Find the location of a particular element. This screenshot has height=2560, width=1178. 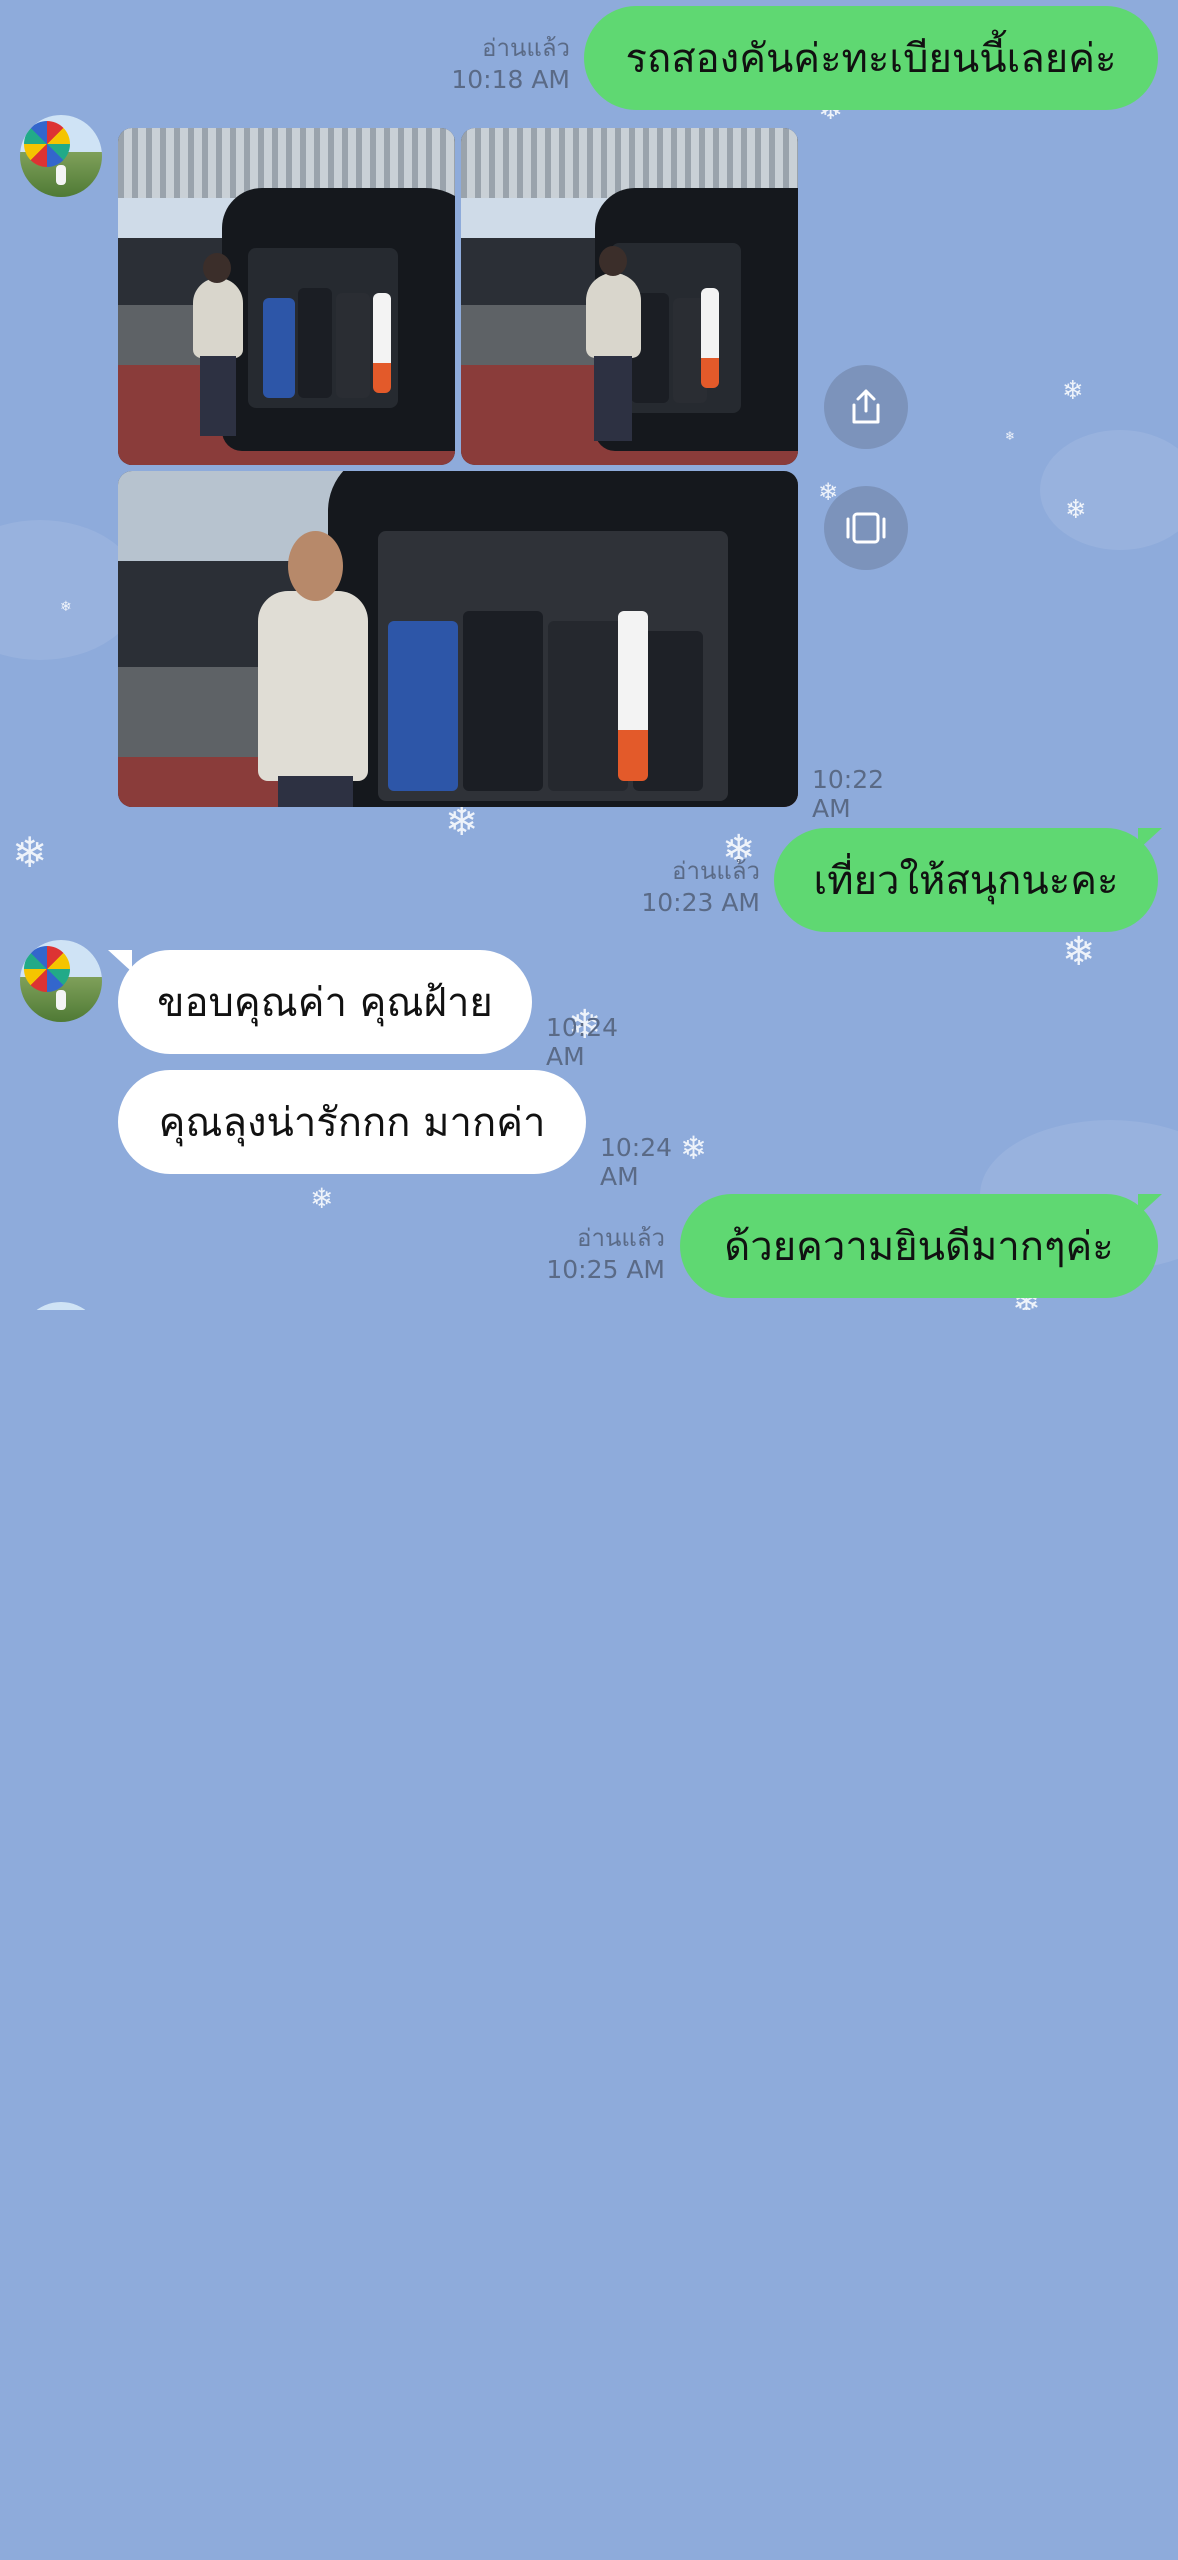

share-button is located at coordinates (866, 407).